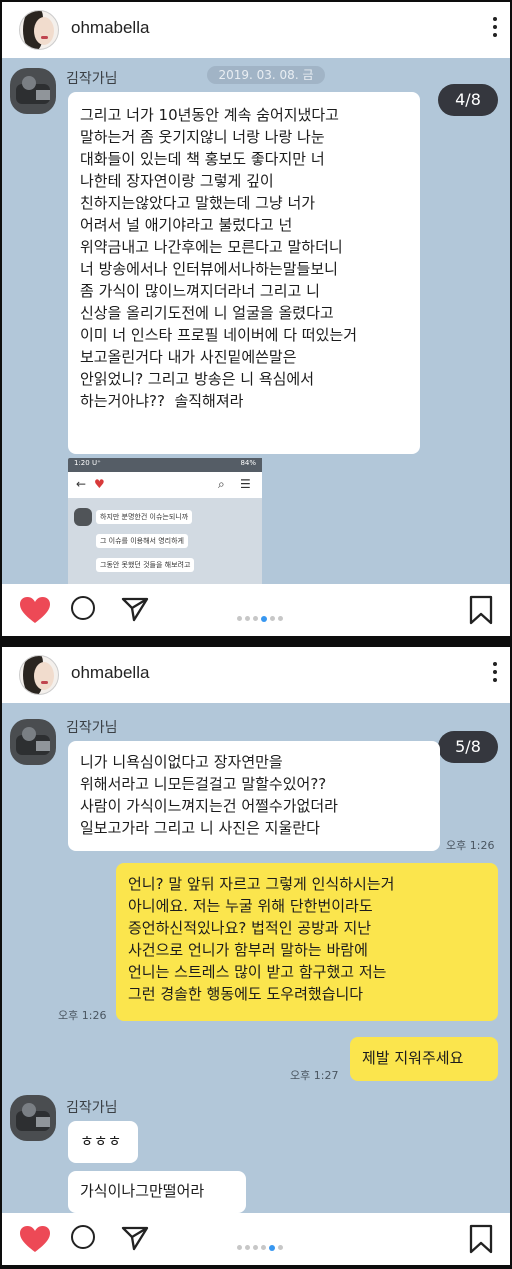  What do you see at coordinates (221, 484) in the screenshot?
I see `search-icon: ⌕` at bounding box center [221, 484].